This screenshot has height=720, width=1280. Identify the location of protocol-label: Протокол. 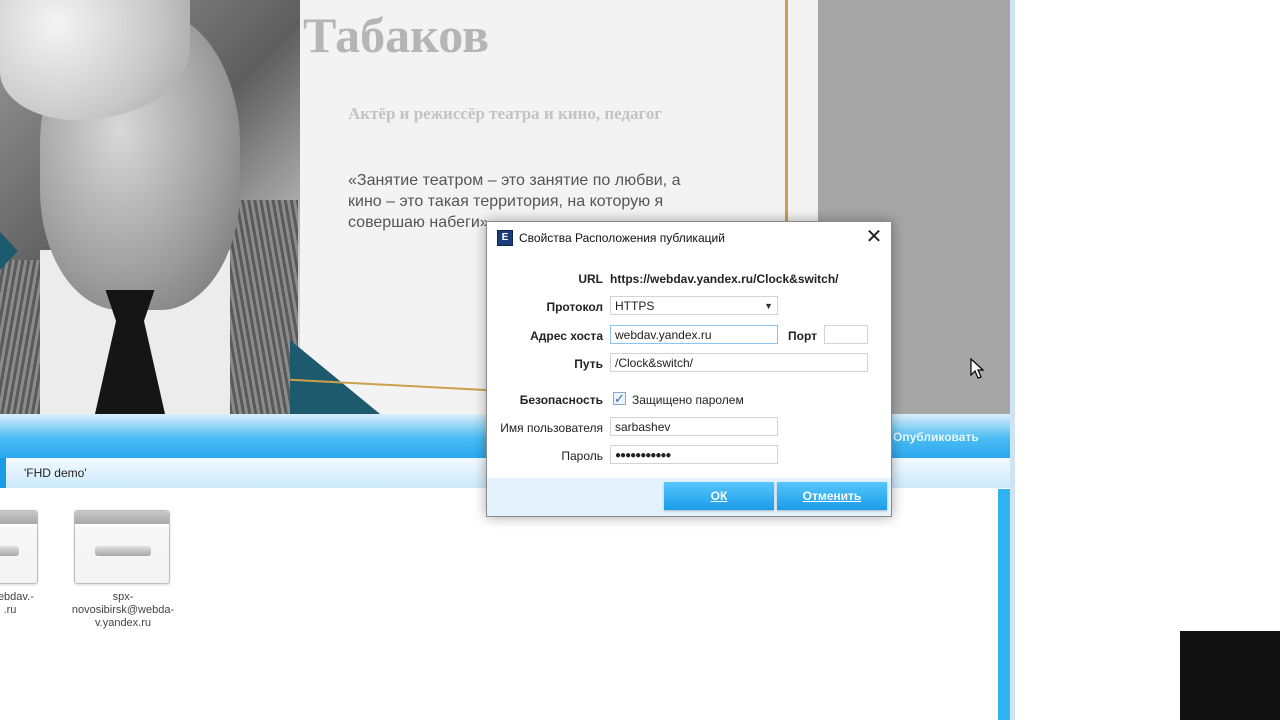
(574, 307).